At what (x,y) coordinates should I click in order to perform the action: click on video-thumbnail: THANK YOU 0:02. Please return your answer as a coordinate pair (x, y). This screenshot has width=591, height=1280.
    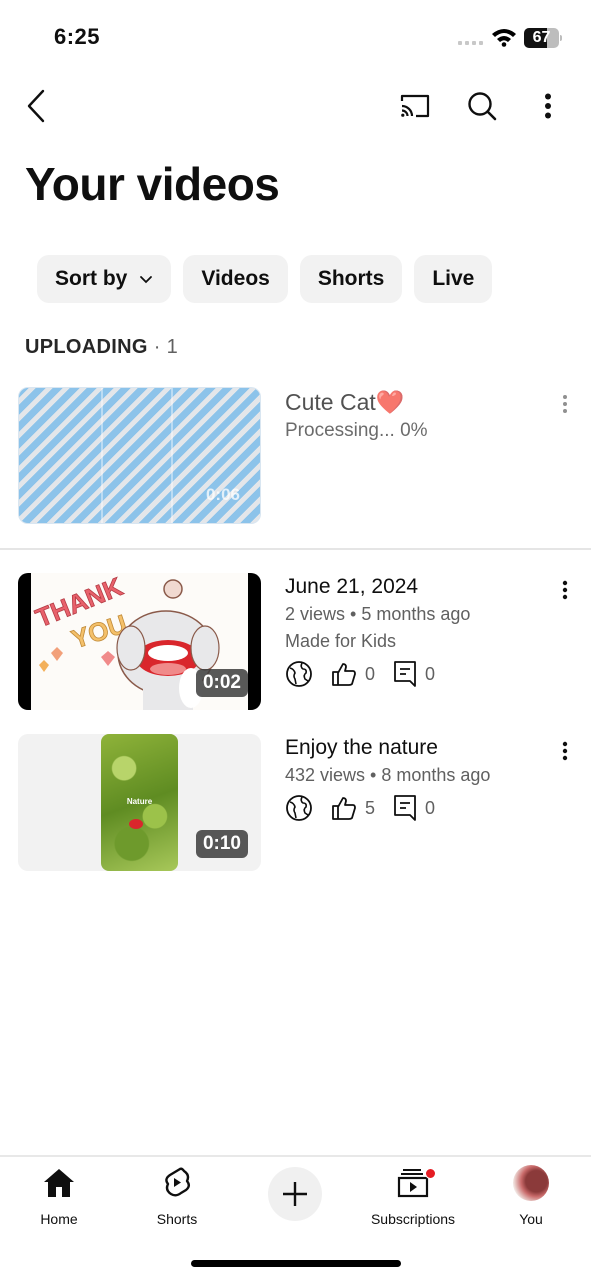
    Looking at the image, I should click on (139, 641).